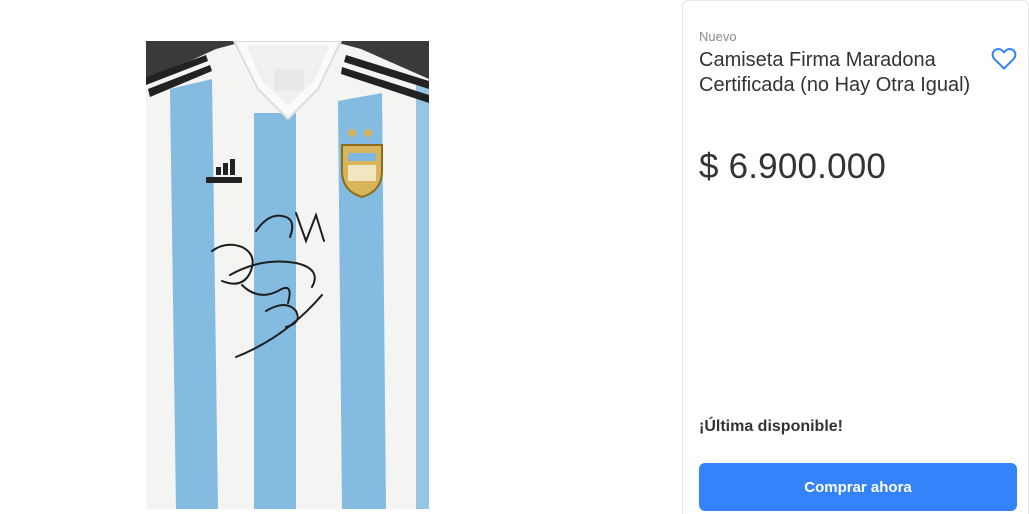 This screenshot has height=514, width=1029. I want to click on stock-status: ¡Última disponible!, so click(771, 426).